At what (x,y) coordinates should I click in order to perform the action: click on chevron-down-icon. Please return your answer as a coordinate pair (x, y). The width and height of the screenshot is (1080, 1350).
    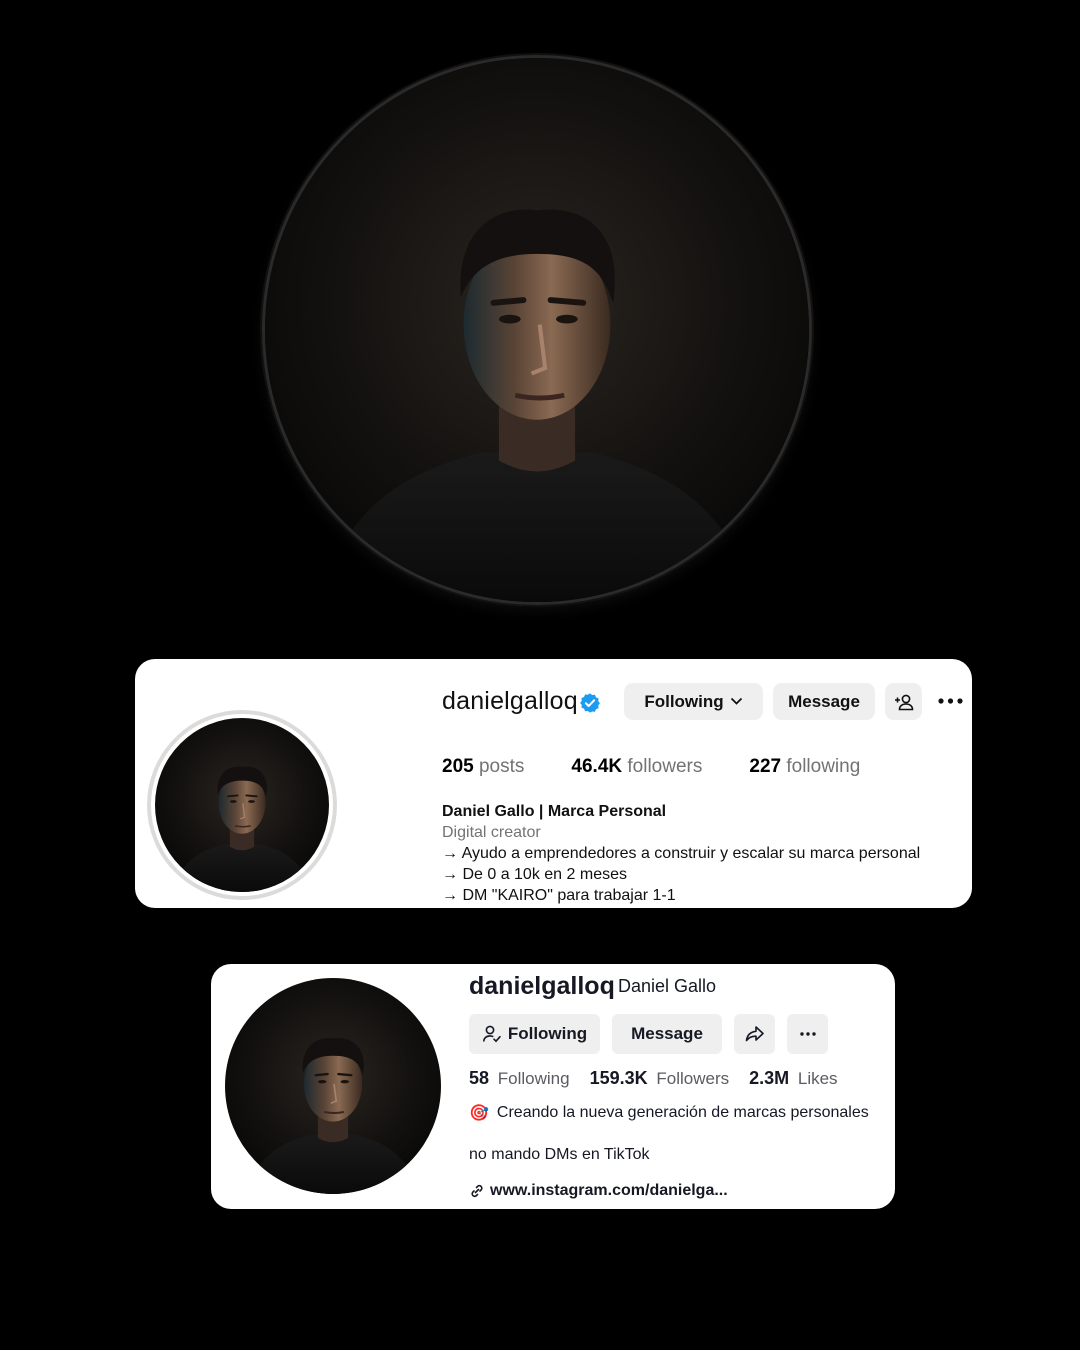
    Looking at the image, I should click on (736, 701).